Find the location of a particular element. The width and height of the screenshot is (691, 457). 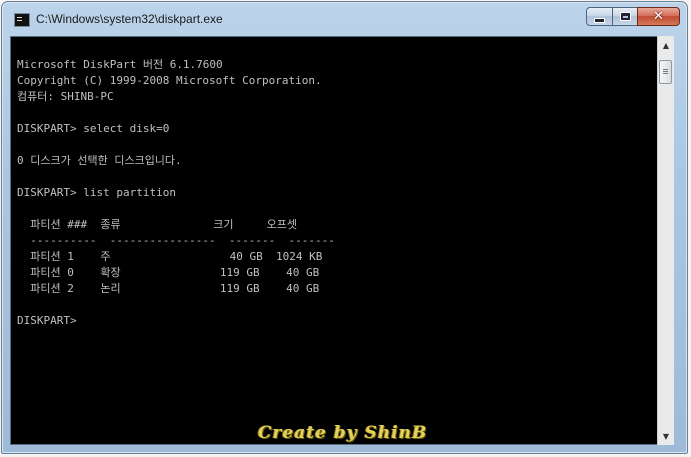

close-button: ✕ is located at coordinates (658, 16).